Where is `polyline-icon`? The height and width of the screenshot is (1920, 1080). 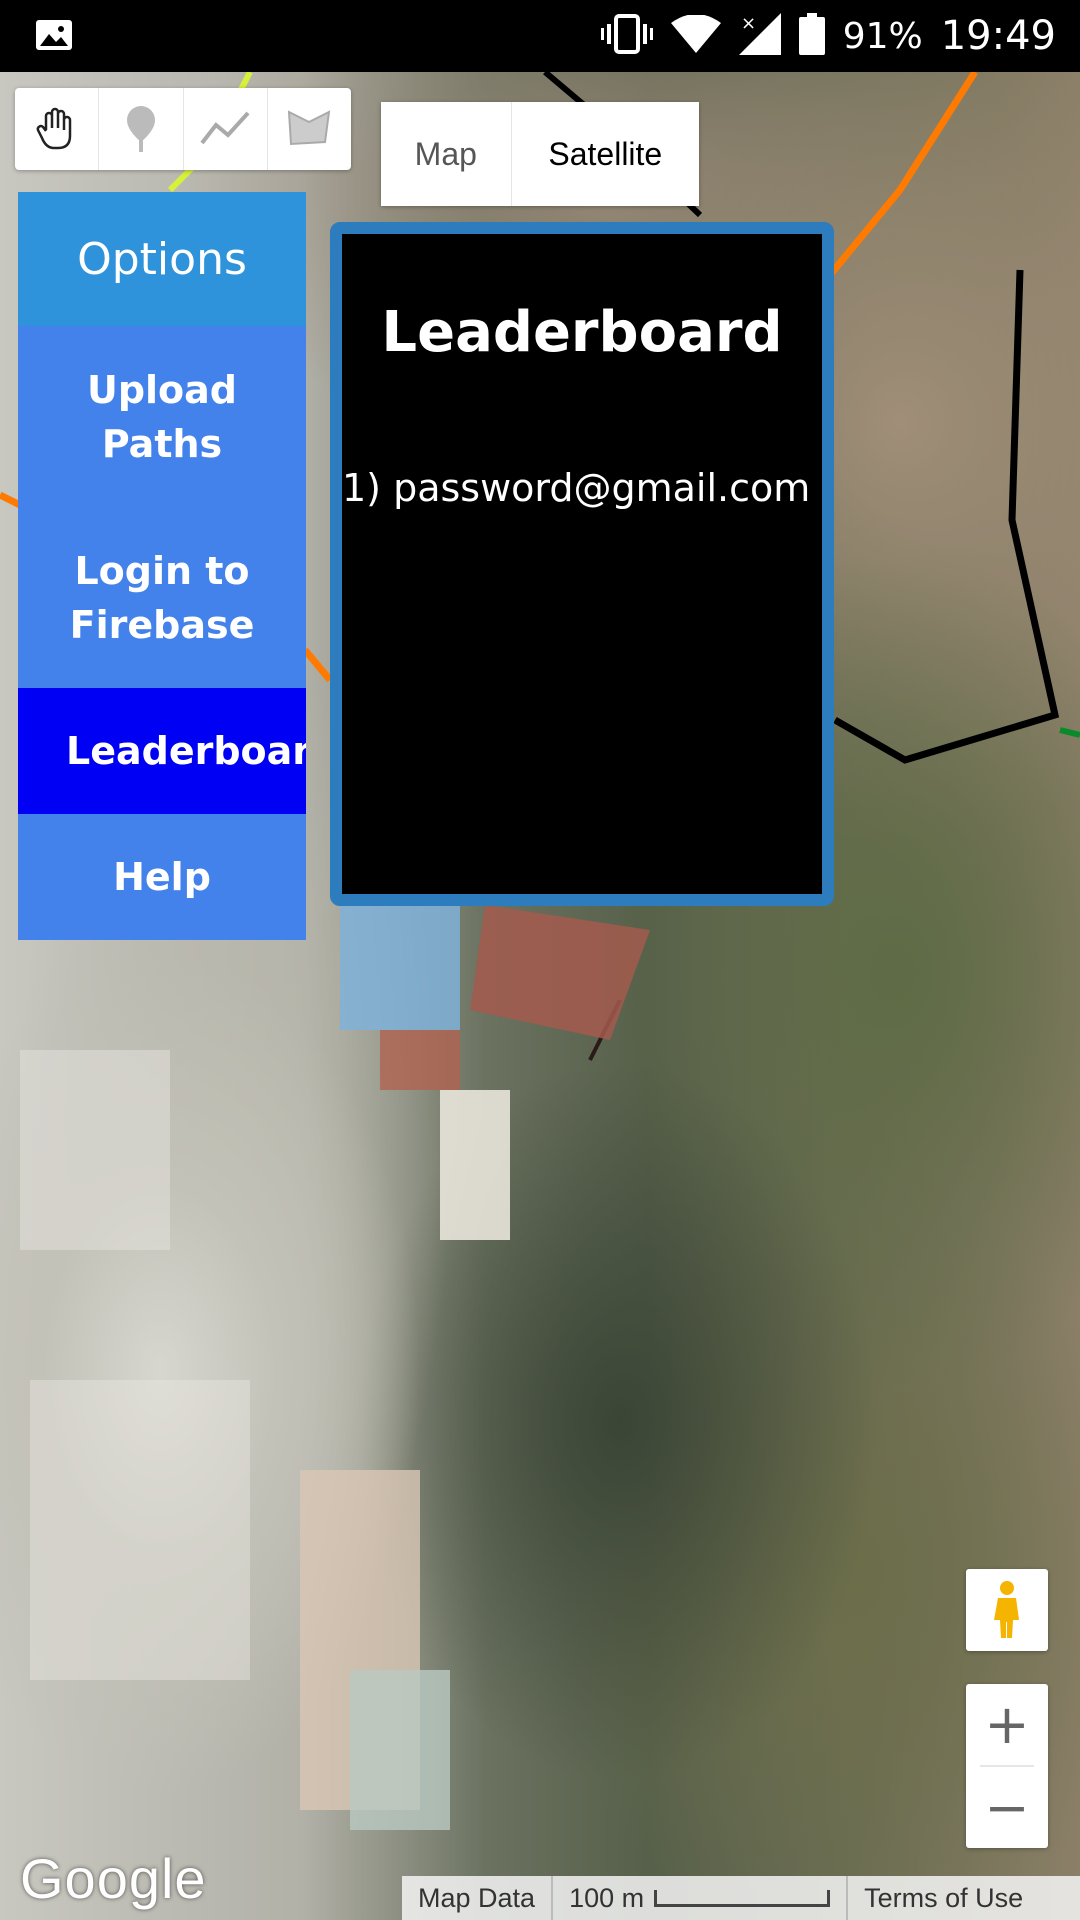
polyline-icon is located at coordinates (226, 129).